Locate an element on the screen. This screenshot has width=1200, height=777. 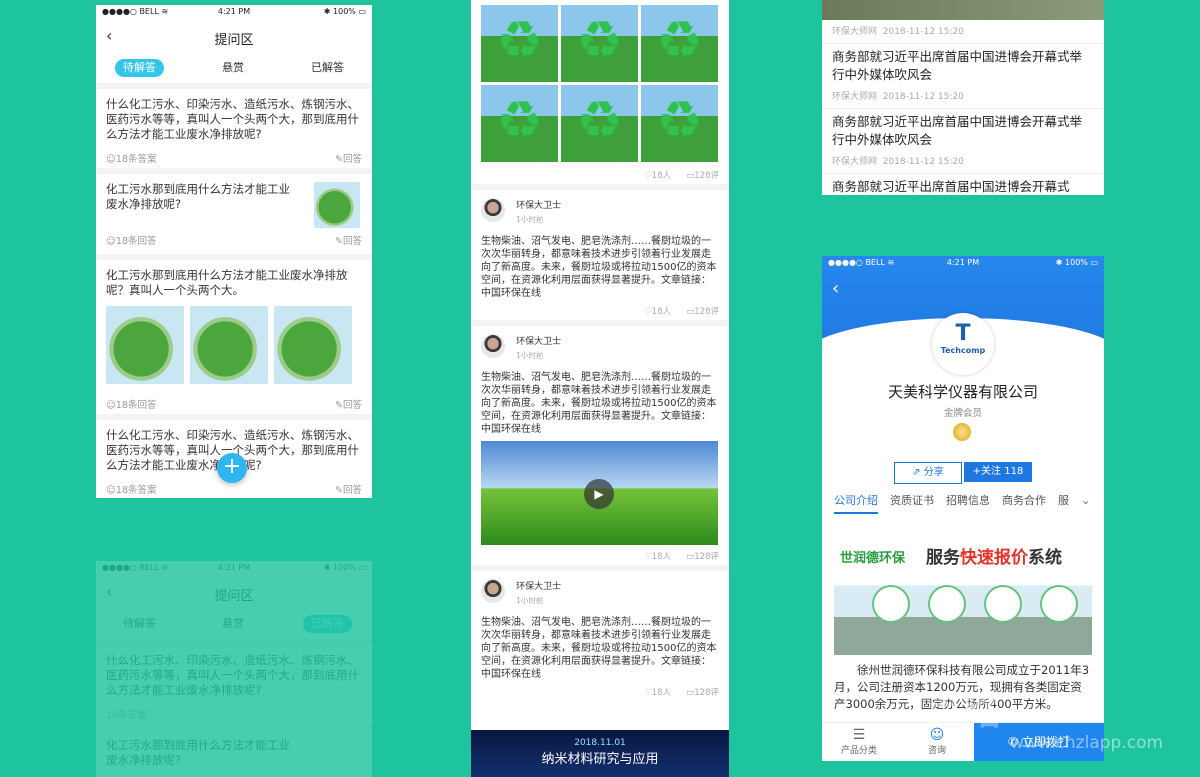
ad-brand: 世润德环保 is located at coordinates (873, 558).